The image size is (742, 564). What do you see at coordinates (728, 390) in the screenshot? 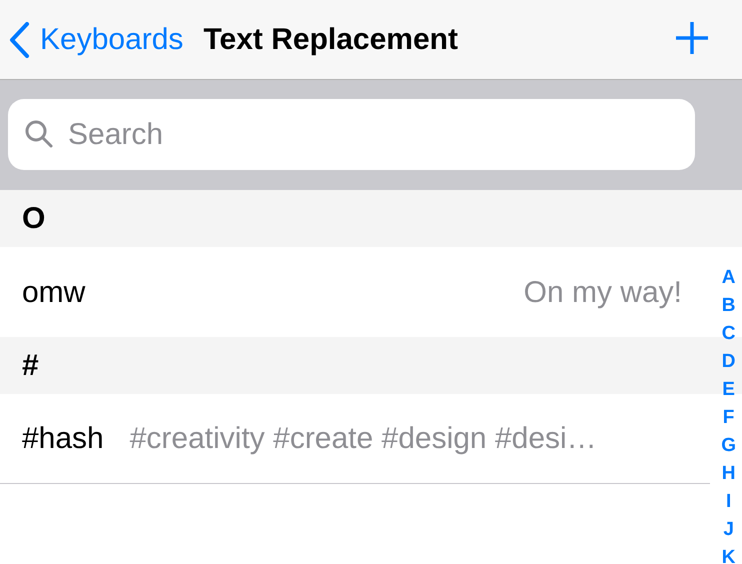
I see `index-letter: E` at bounding box center [728, 390].